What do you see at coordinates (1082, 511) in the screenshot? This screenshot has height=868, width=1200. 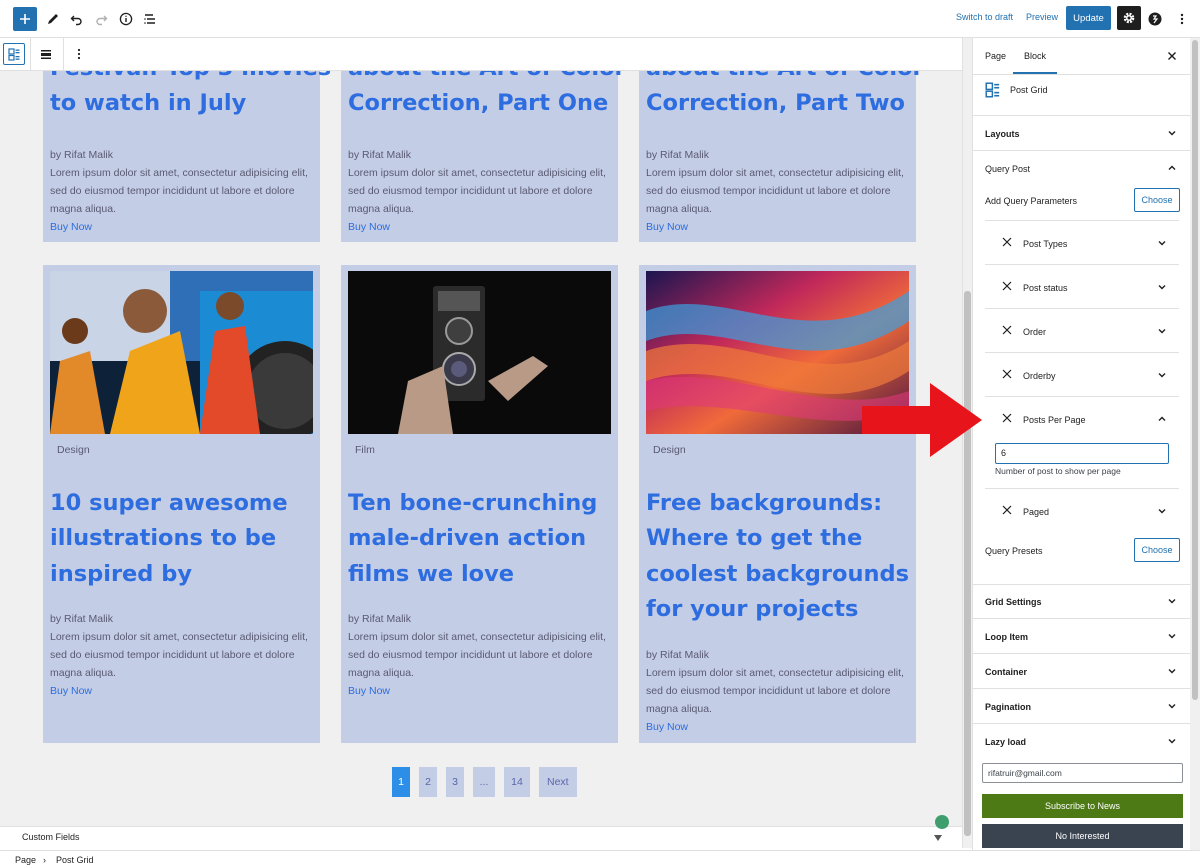 I see `query-row-paged: Paged` at bounding box center [1082, 511].